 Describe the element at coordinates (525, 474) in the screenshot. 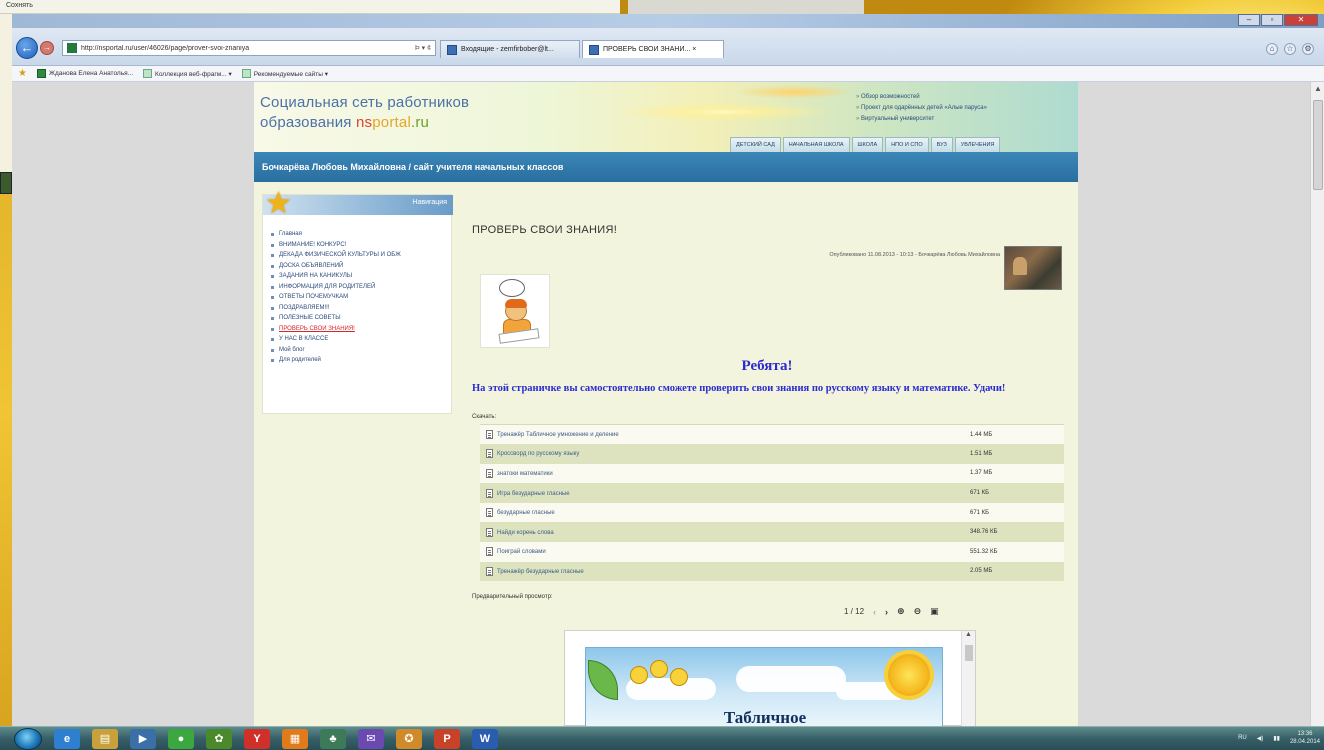

I see `file-link: знатоки математики` at that location.